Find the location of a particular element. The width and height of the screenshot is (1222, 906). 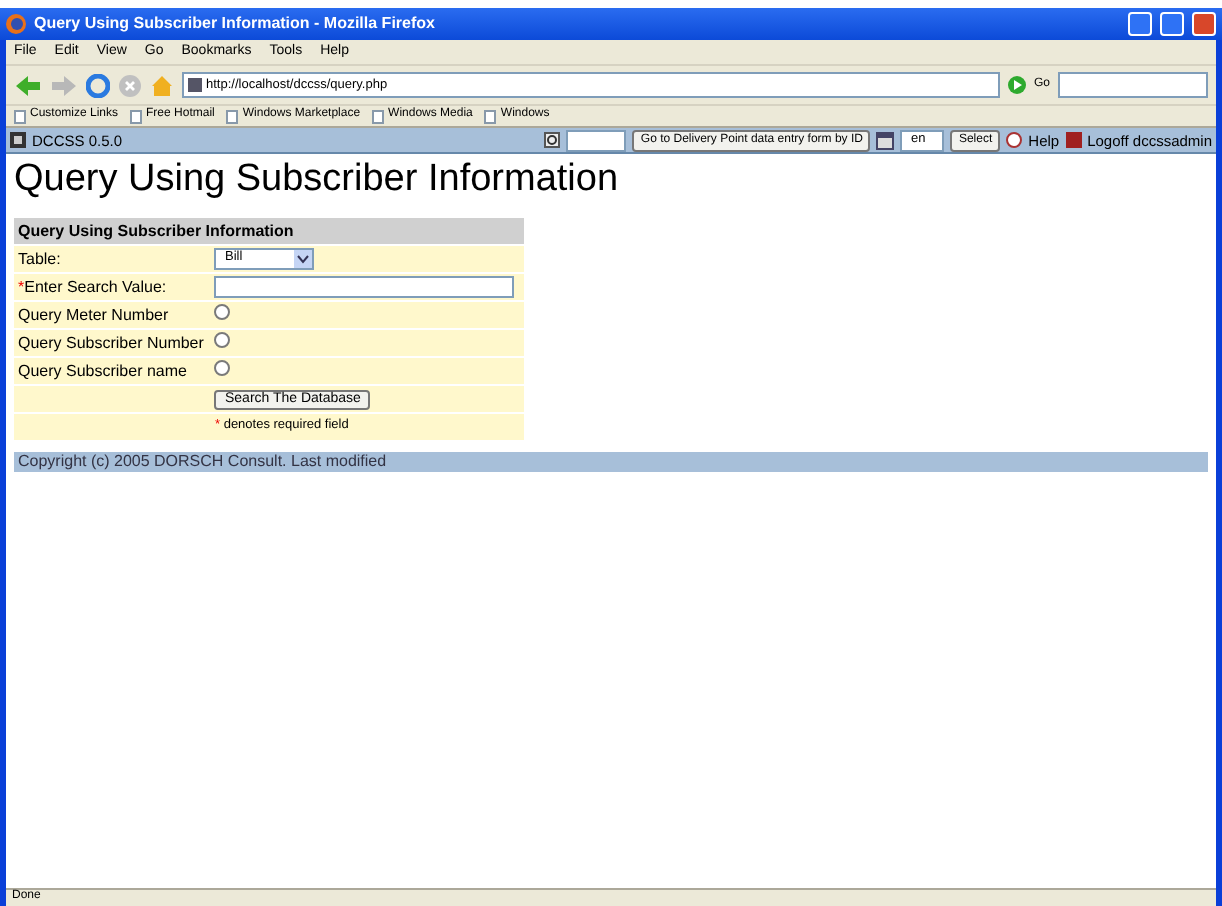

page-heading: Query Using Subscriber Information is located at coordinates (317, 181).